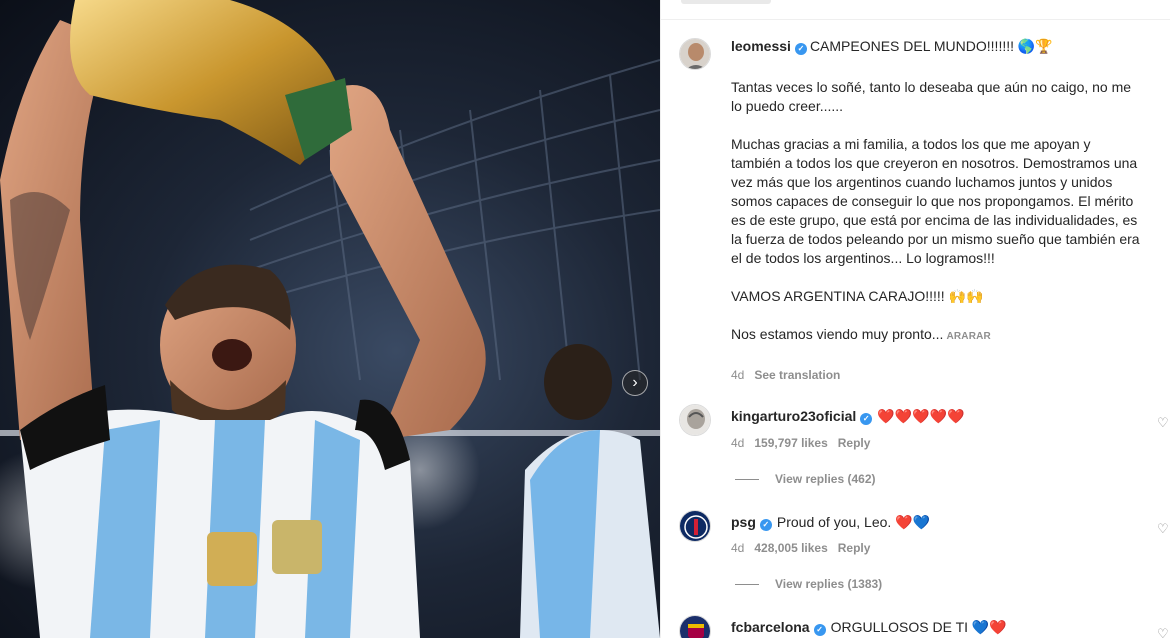 The image size is (1170, 638). I want to click on author-avatar, so click(695, 54).